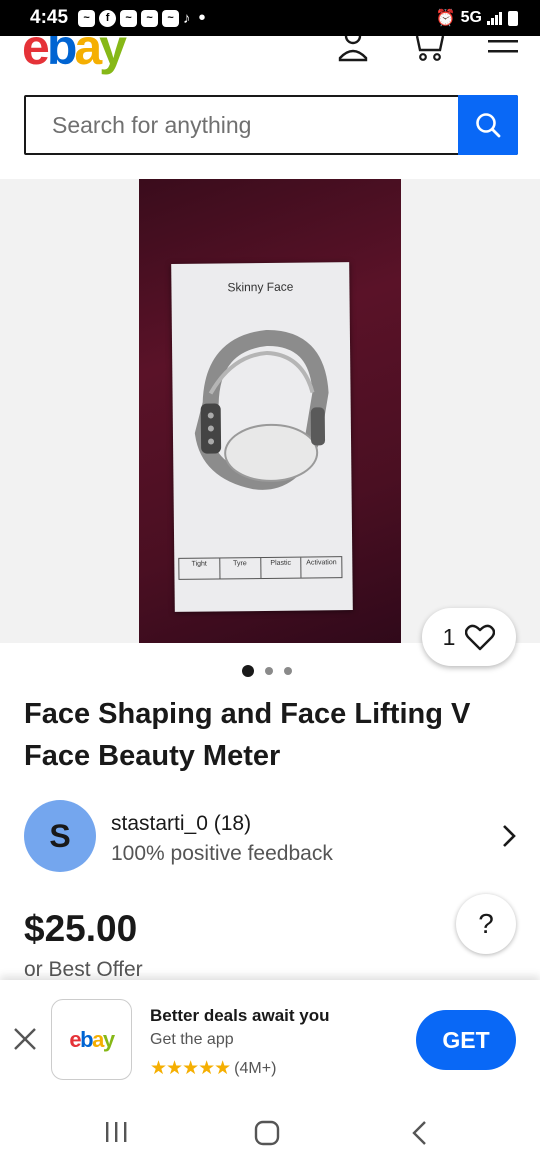 Image resolution: width=540 pixels, height=1170 pixels. I want to click on box-feature-table: Tight Tyre Plastic Activation, so click(260, 568).